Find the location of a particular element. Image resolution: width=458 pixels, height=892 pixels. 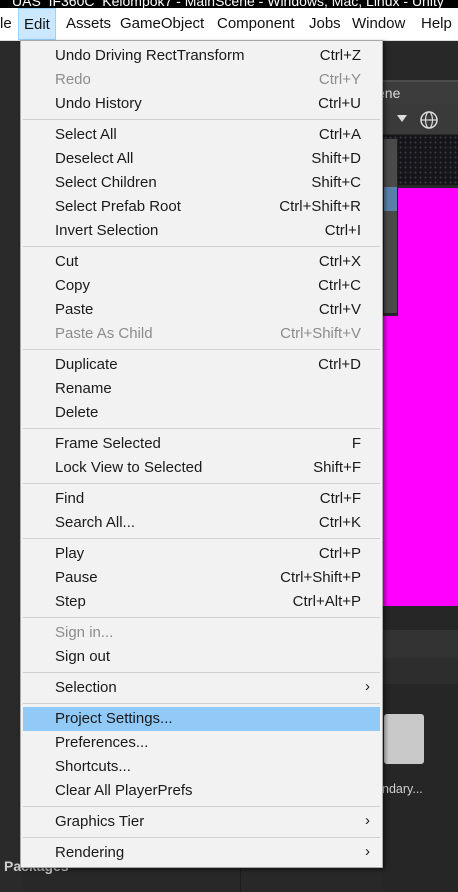

menu-item-rendering: Rendering › is located at coordinates (201, 853).